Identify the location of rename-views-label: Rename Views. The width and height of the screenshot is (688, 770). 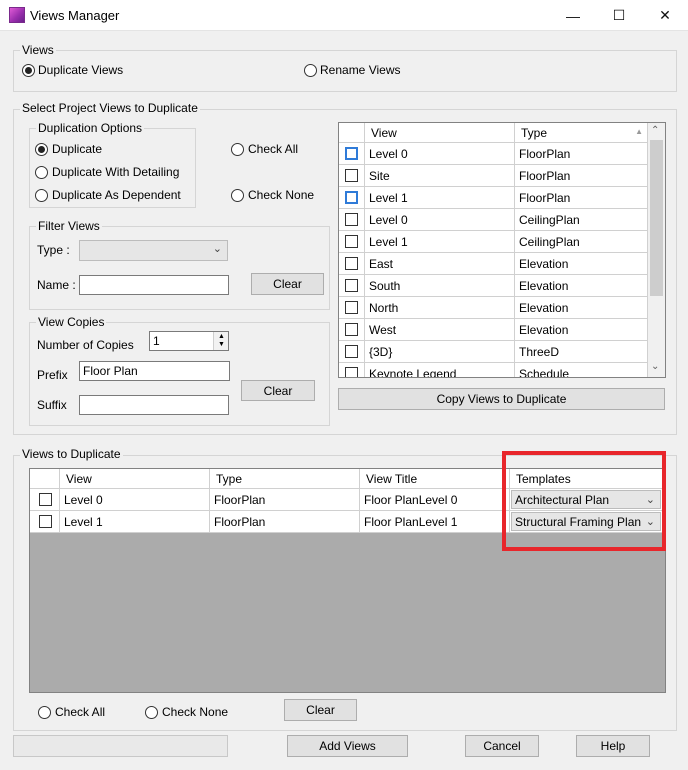
(360, 70).